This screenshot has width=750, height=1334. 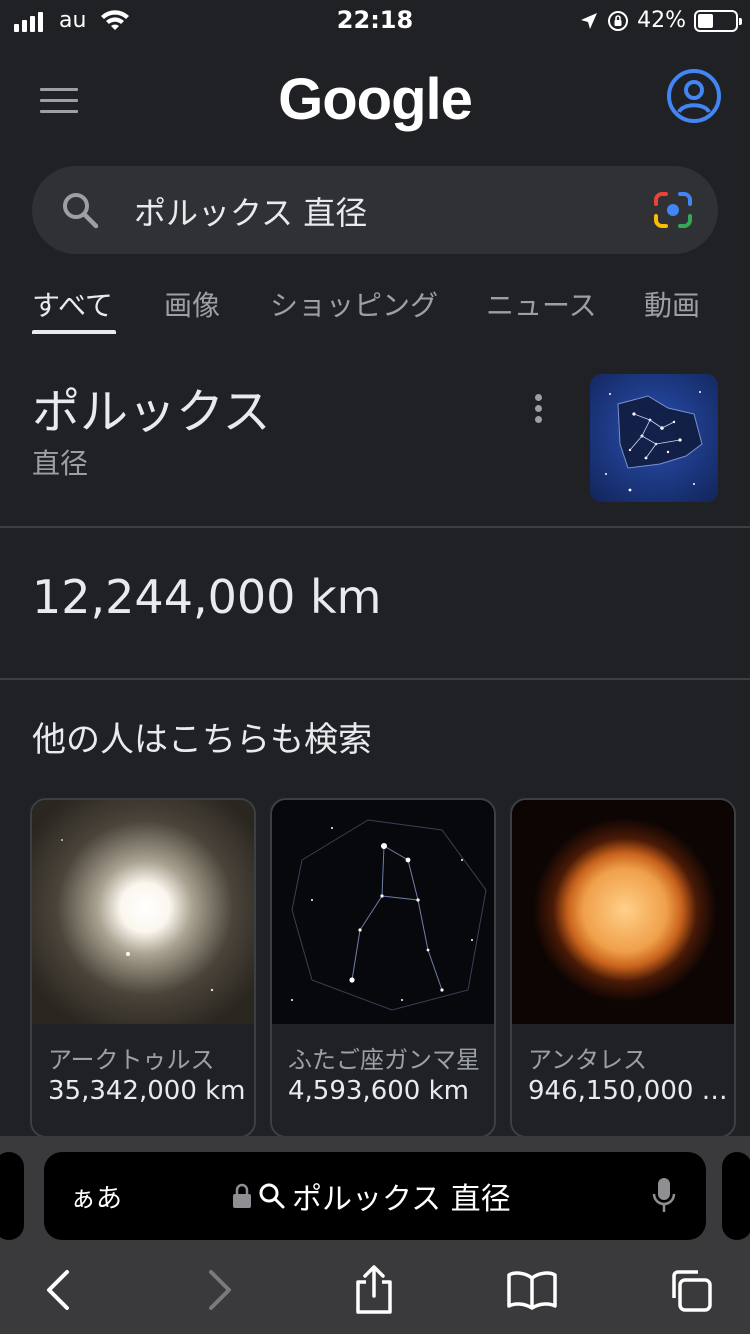 What do you see at coordinates (96, 1196) in the screenshot?
I see `page-settings-button: ぁあ` at bounding box center [96, 1196].